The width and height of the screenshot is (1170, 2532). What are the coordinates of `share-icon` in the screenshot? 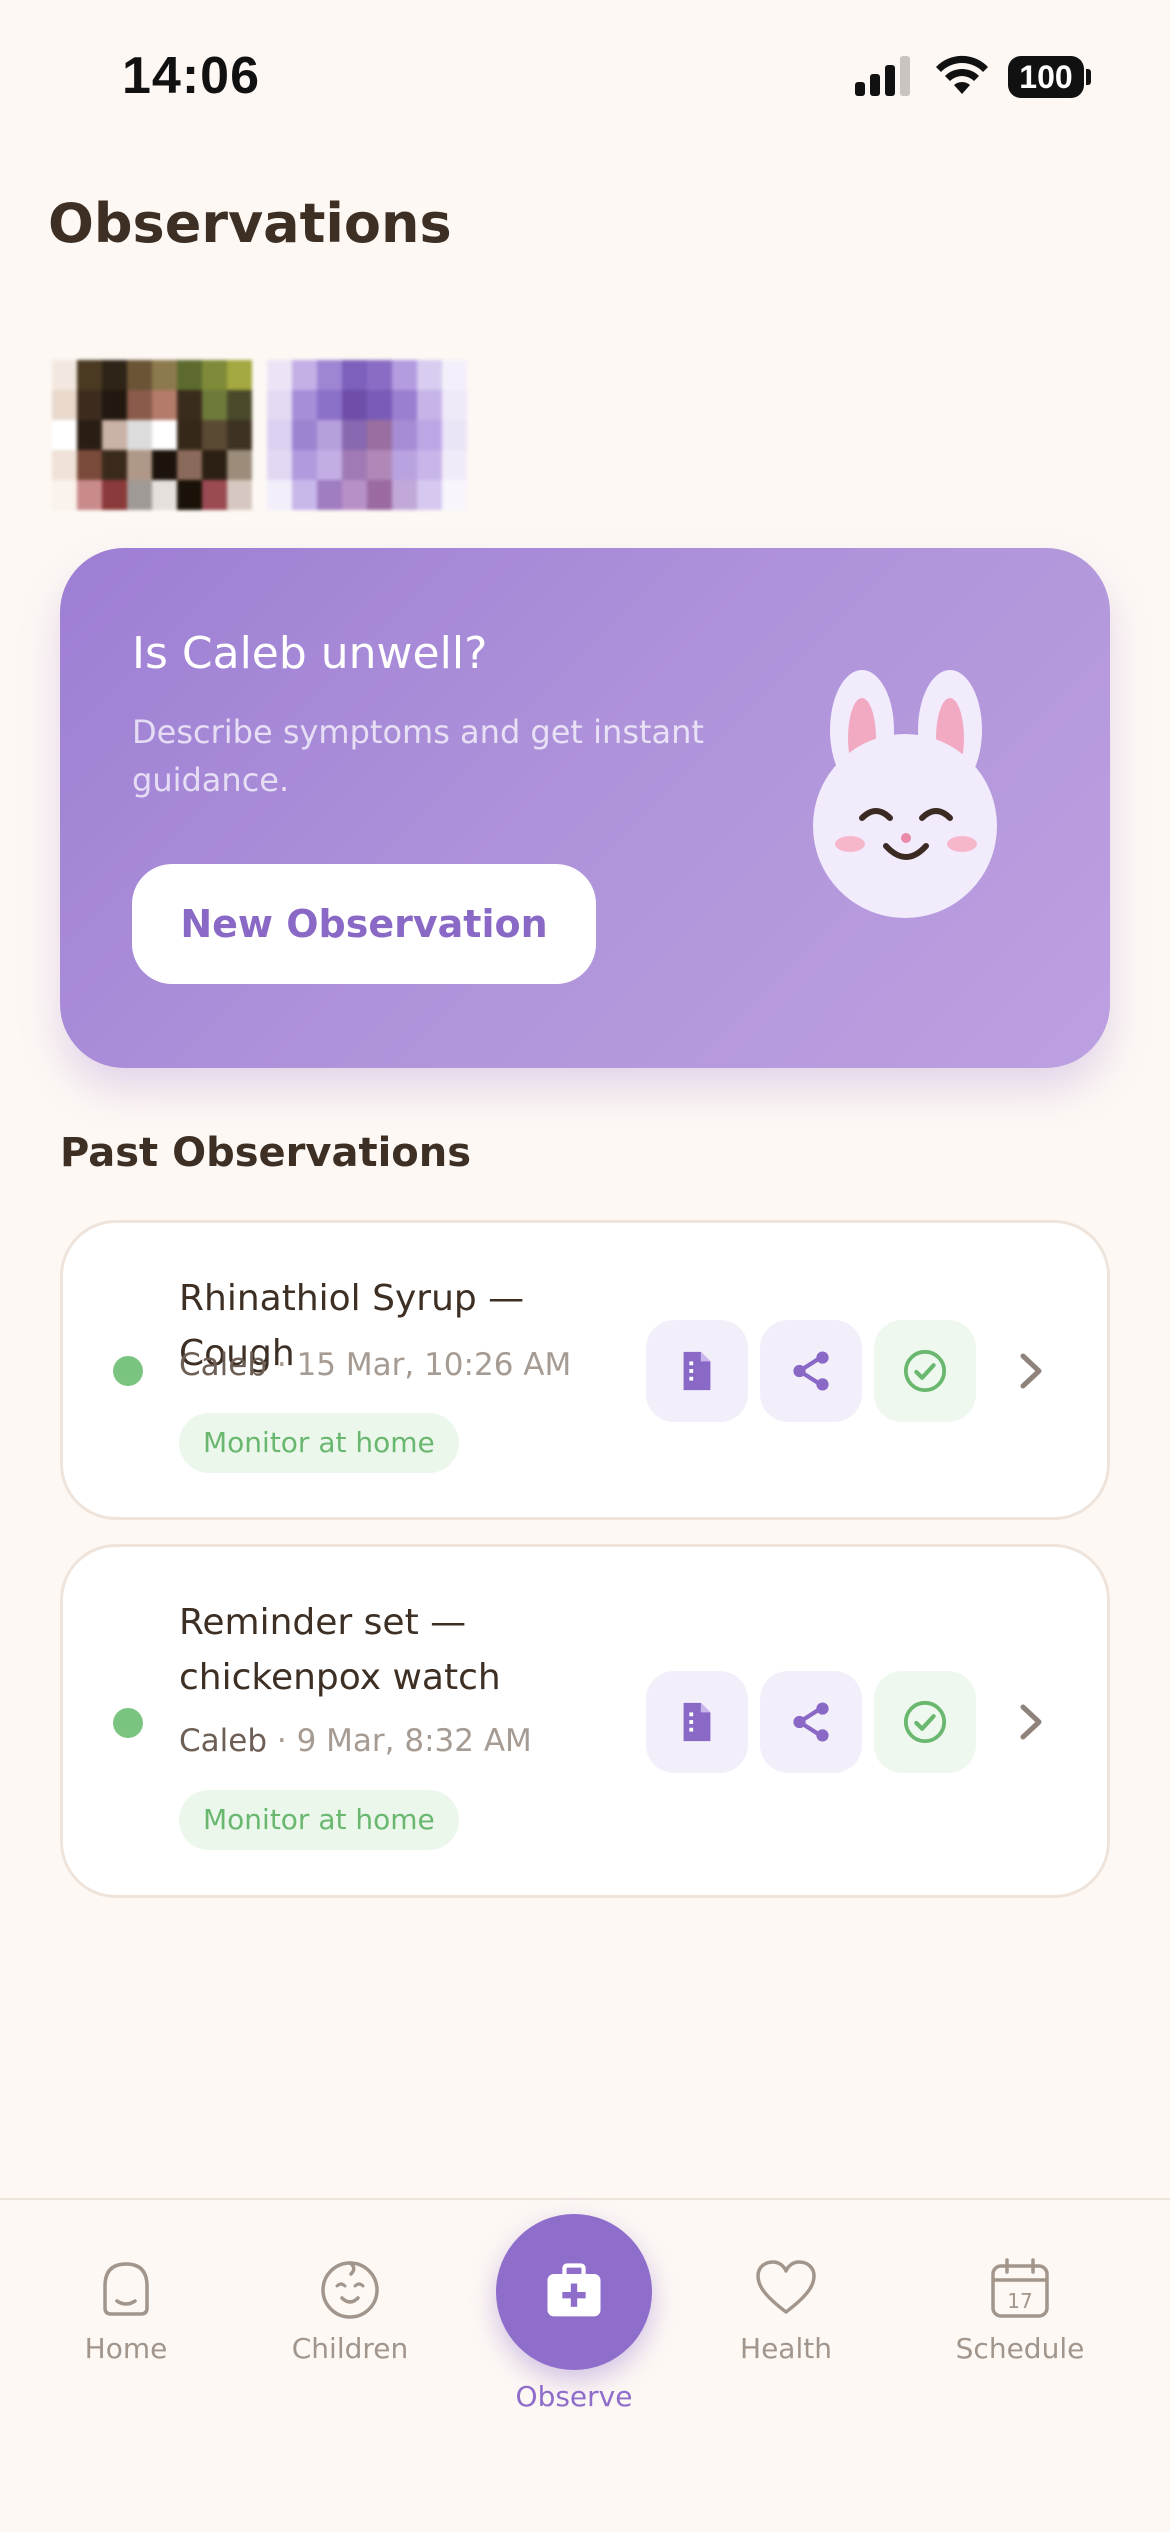 It's located at (811, 1722).